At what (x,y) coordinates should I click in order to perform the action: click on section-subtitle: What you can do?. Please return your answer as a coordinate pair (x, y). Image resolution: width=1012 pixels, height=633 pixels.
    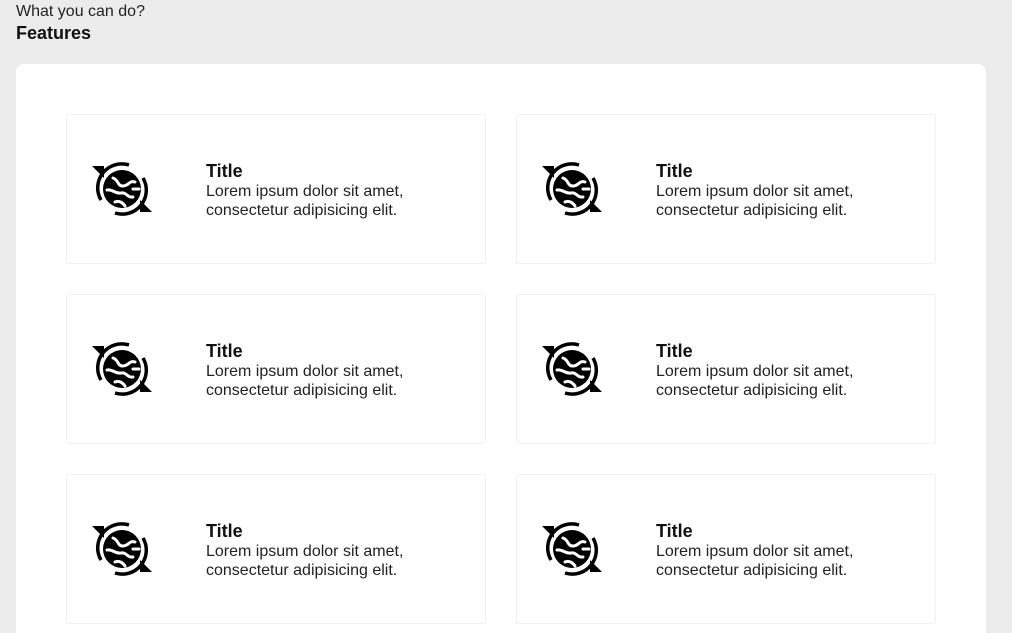
    Looking at the image, I should click on (80, 11).